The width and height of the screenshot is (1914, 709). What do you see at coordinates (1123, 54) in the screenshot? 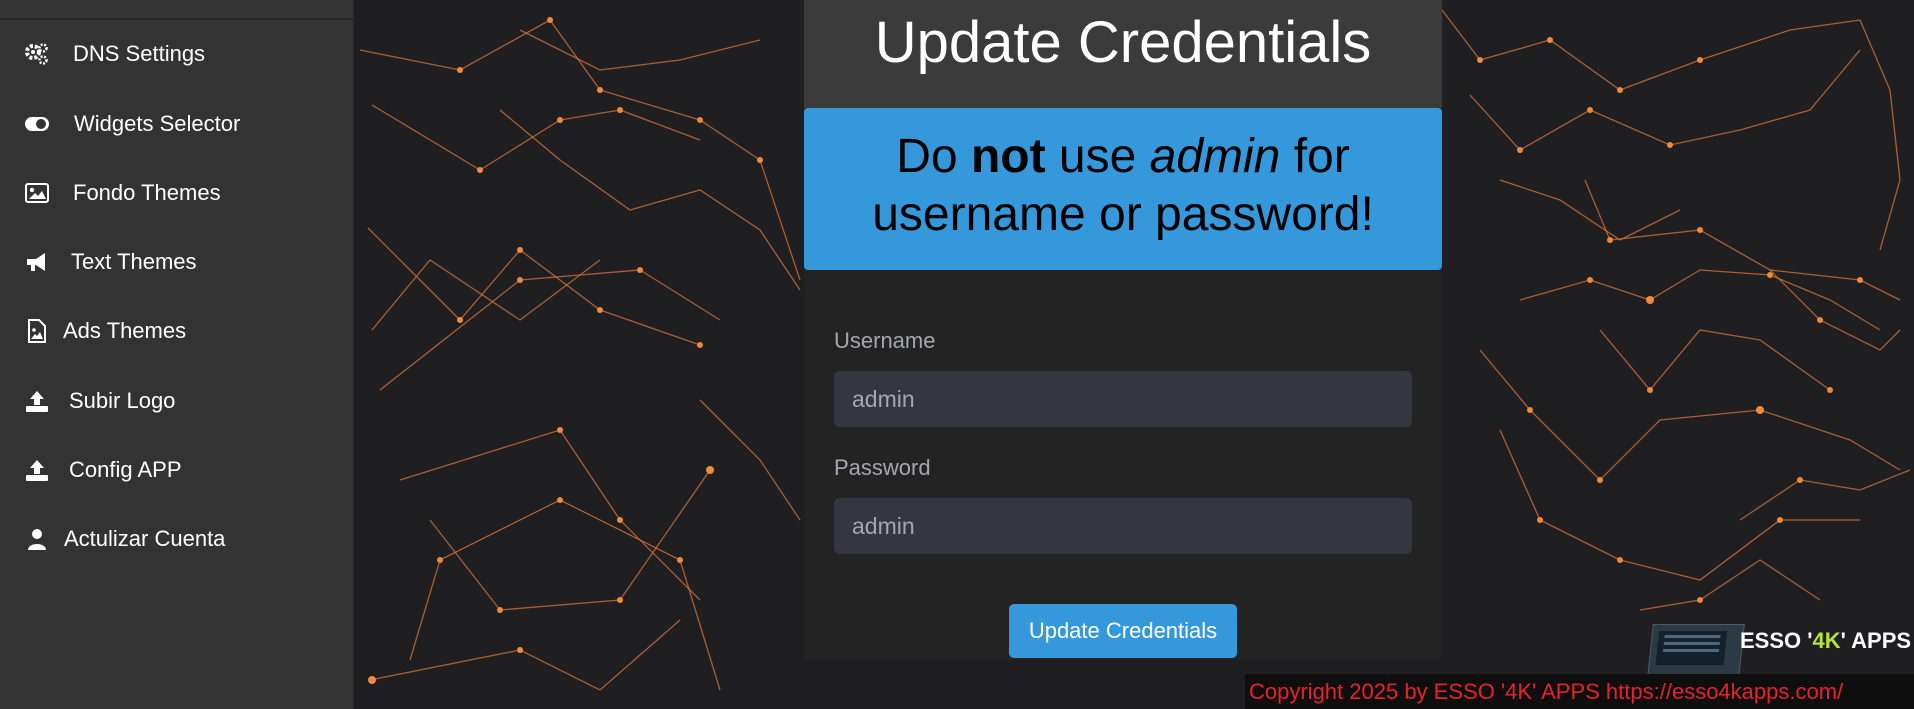
I see `page-title: Update Credentials` at bounding box center [1123, 54].